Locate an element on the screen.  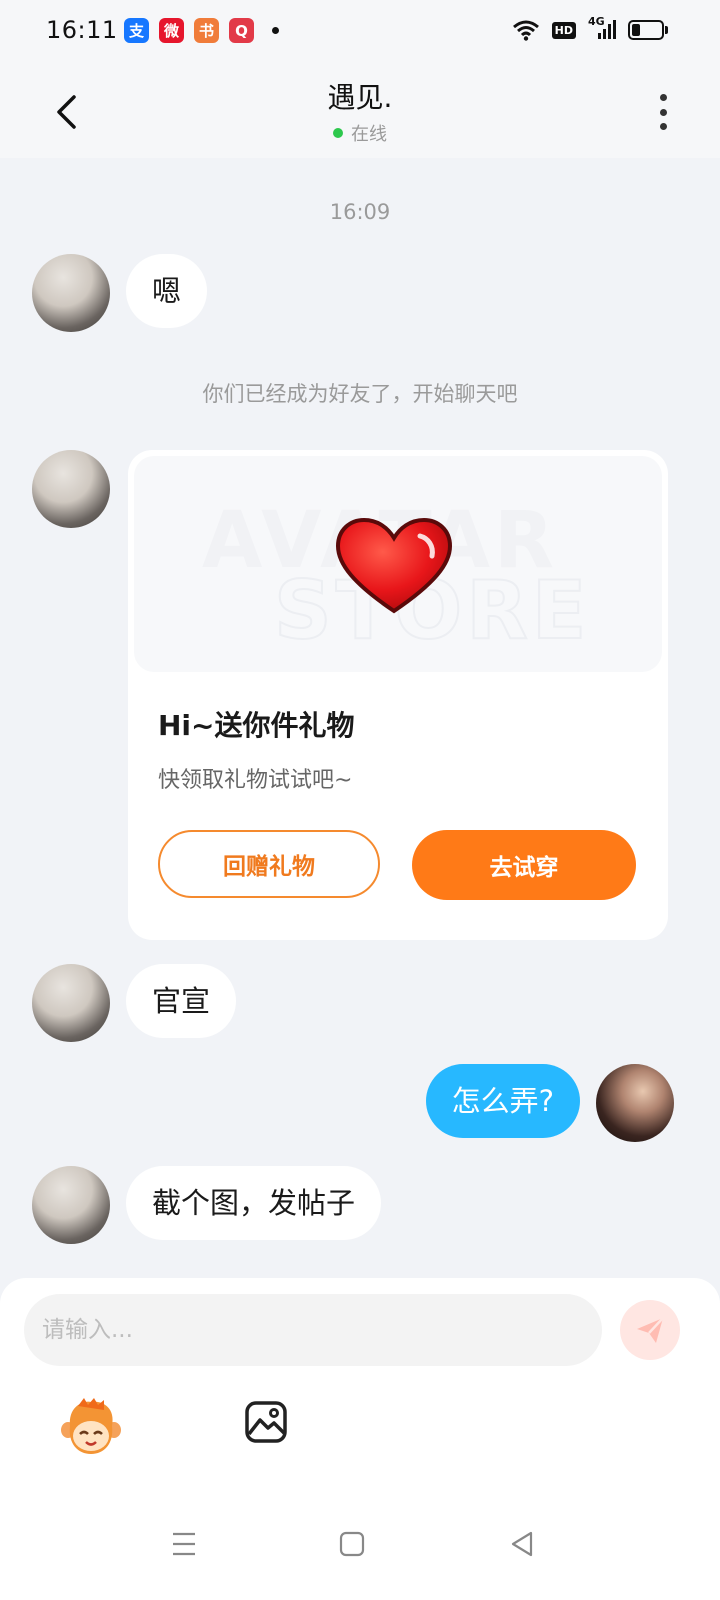
recent-apps-button is located at coordinates (184, 1544).